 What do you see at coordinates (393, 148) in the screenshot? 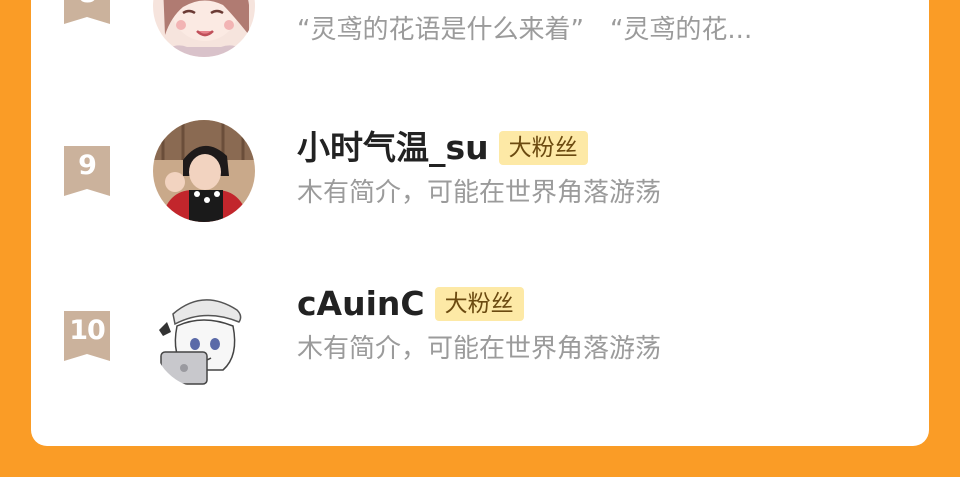
I see `user-name: 小时气温_su` at bounding box center [393, 148].